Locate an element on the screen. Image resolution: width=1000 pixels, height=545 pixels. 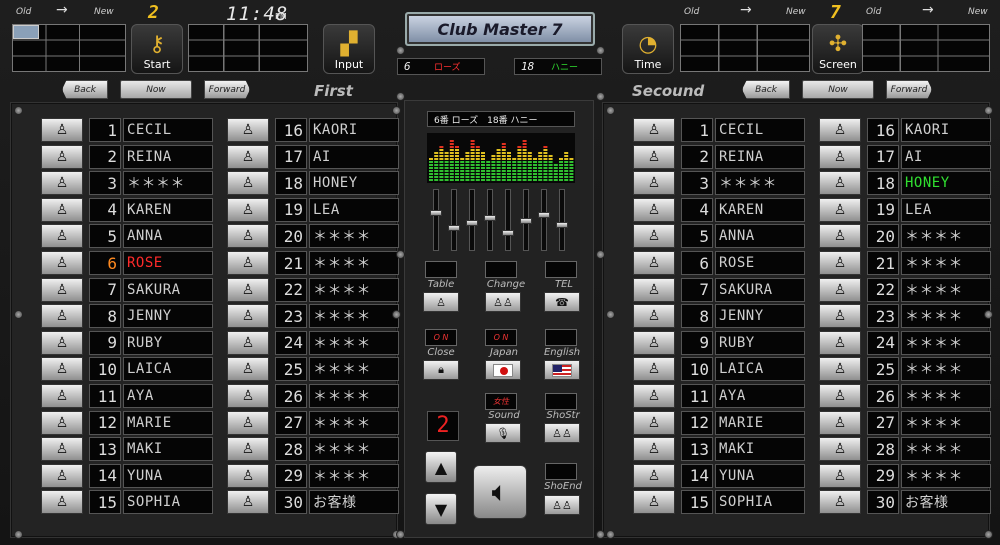
first_list-name: KAREN is located at coordinates (168, 209).